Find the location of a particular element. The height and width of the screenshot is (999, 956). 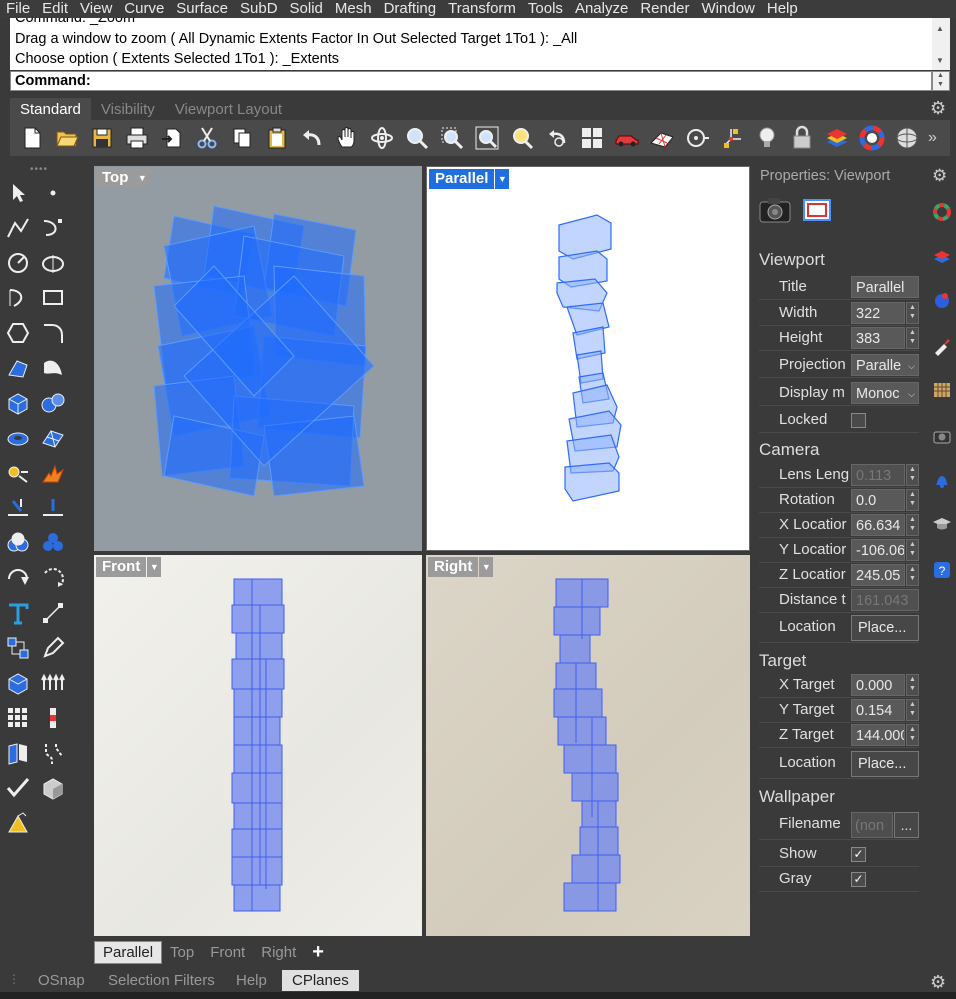

notifications-icon is located at coordinates (942, 480).